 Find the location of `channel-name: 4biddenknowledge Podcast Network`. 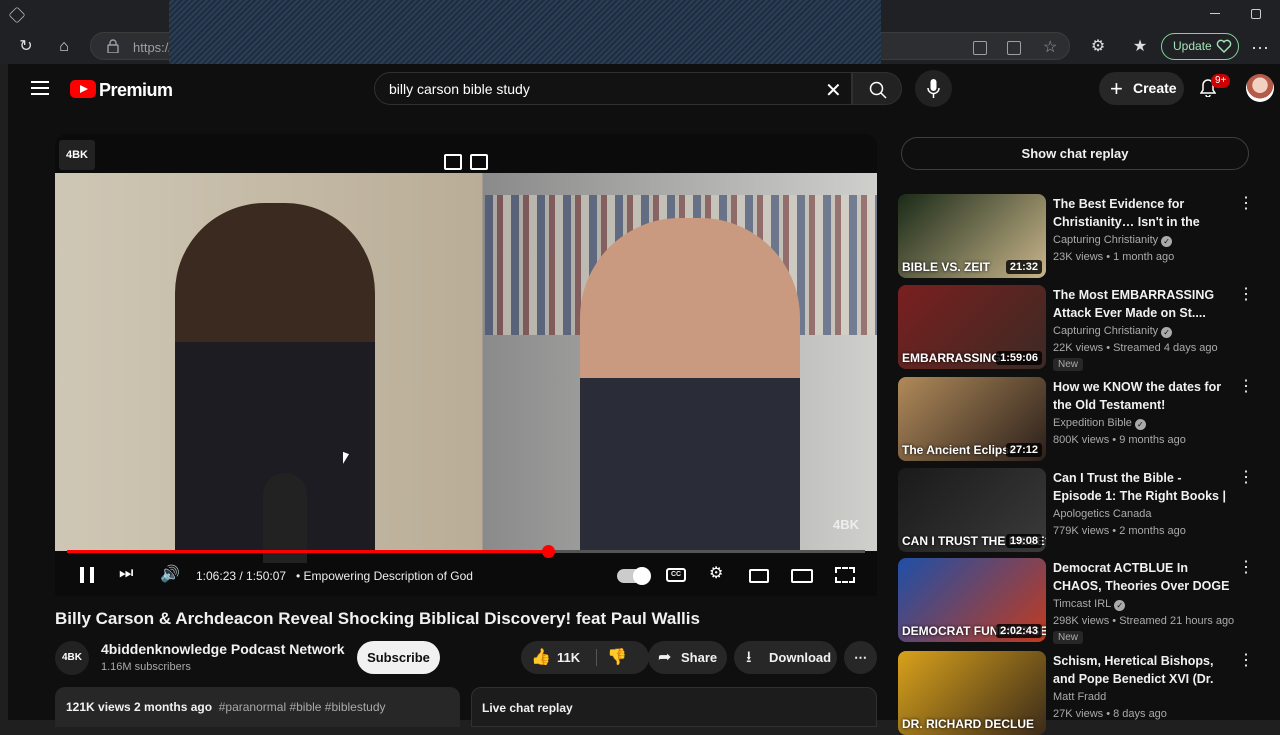

channel-name: 4biddenknowledge Podcast Network is located at coordinates (223, 649).